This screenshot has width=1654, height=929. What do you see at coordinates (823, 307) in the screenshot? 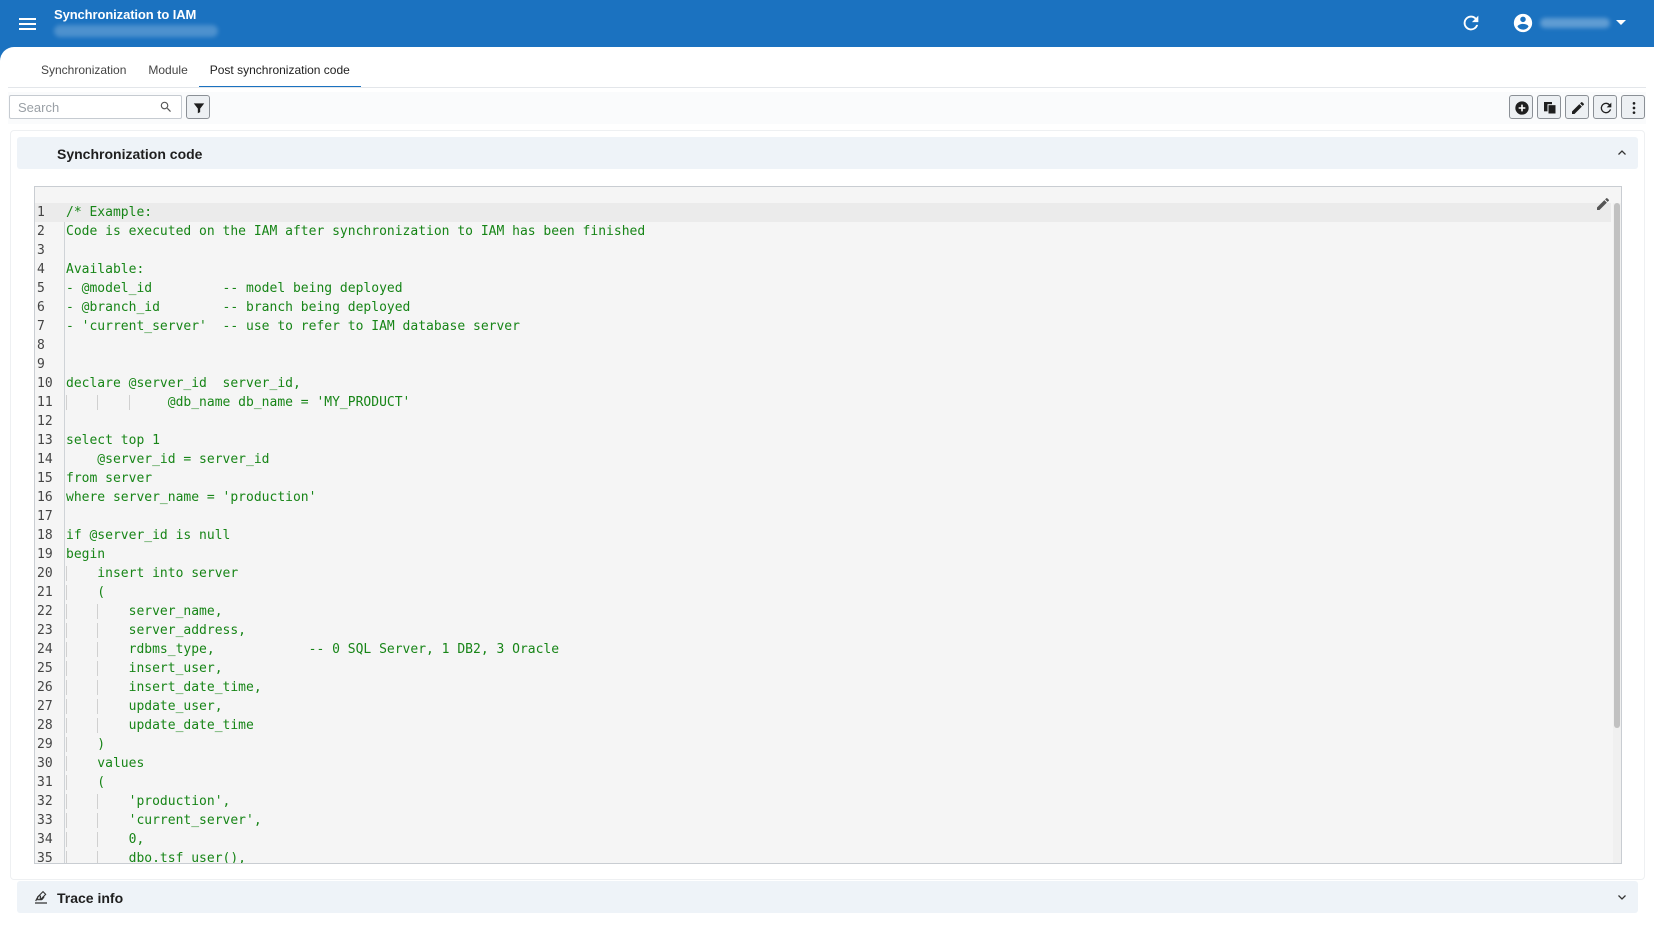
I see `code-line: 6 - @branch_id -- branch being deployed` at bounding box center [823, 307].